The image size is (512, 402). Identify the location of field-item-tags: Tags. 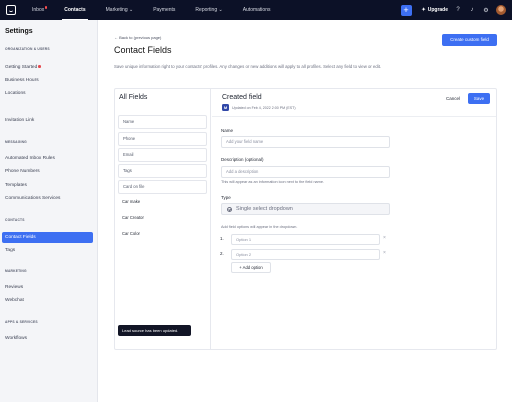
(162, 171).